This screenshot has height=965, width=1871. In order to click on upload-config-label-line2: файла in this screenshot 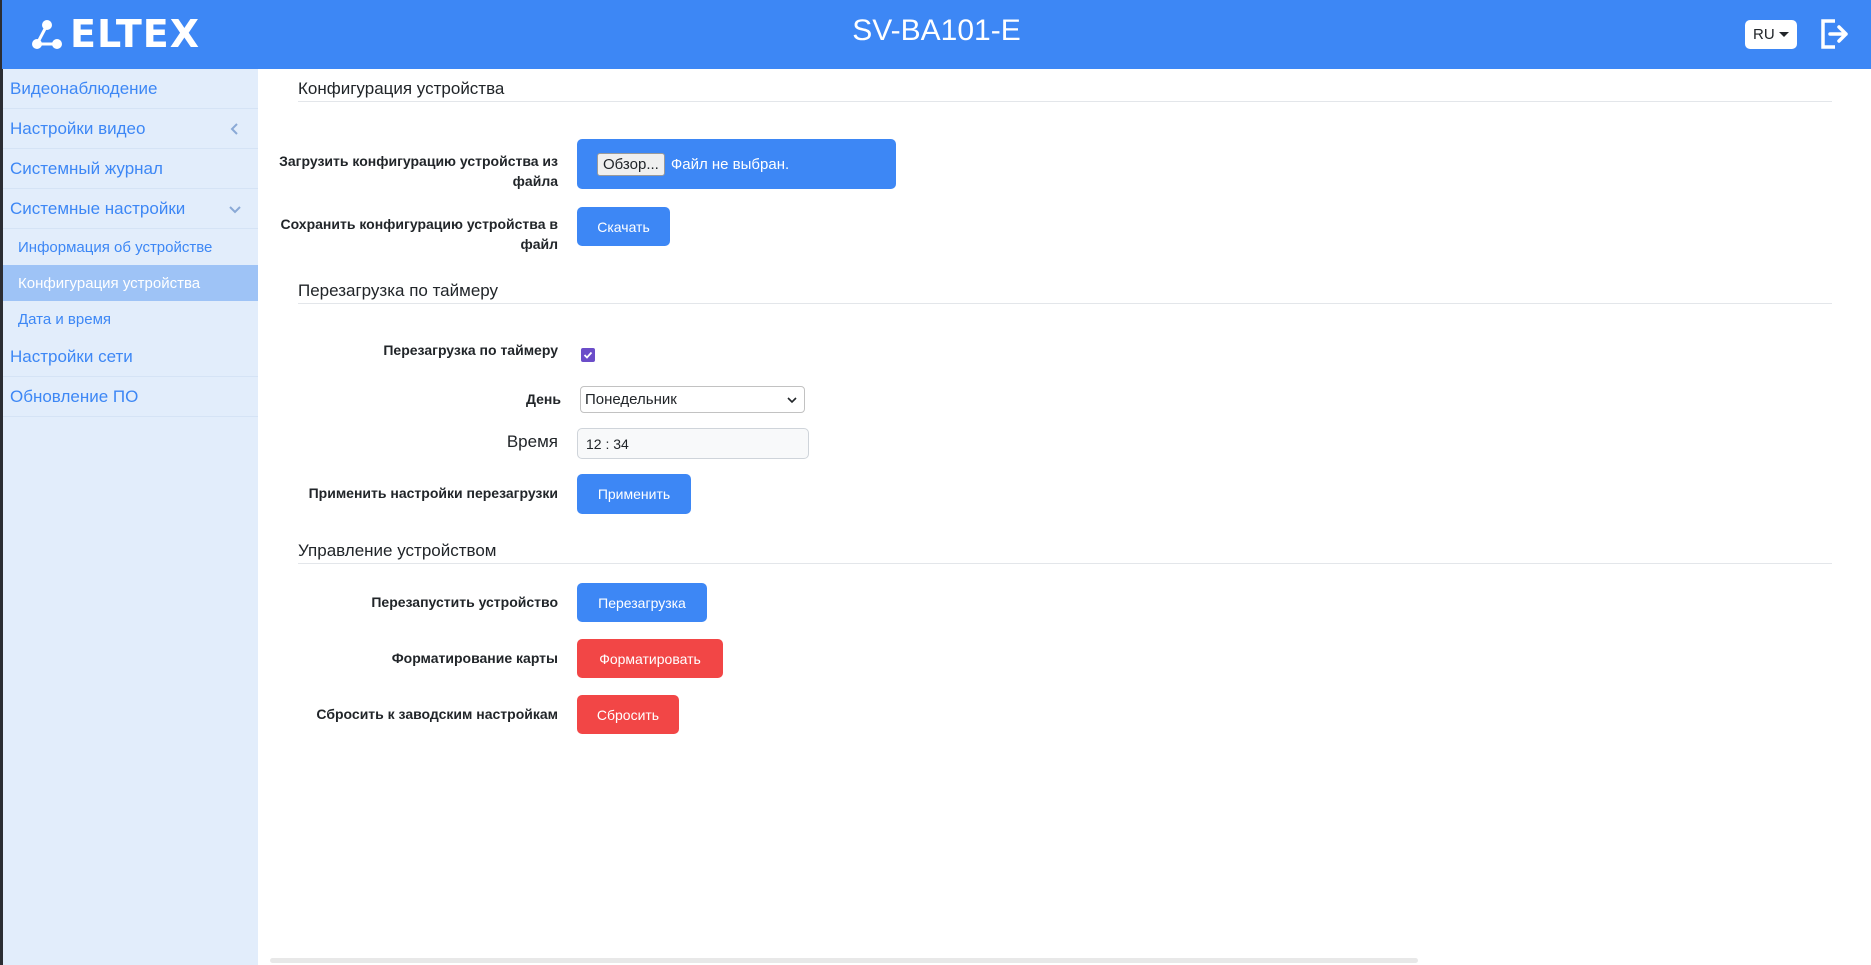, I will do `click(535, 181)`.